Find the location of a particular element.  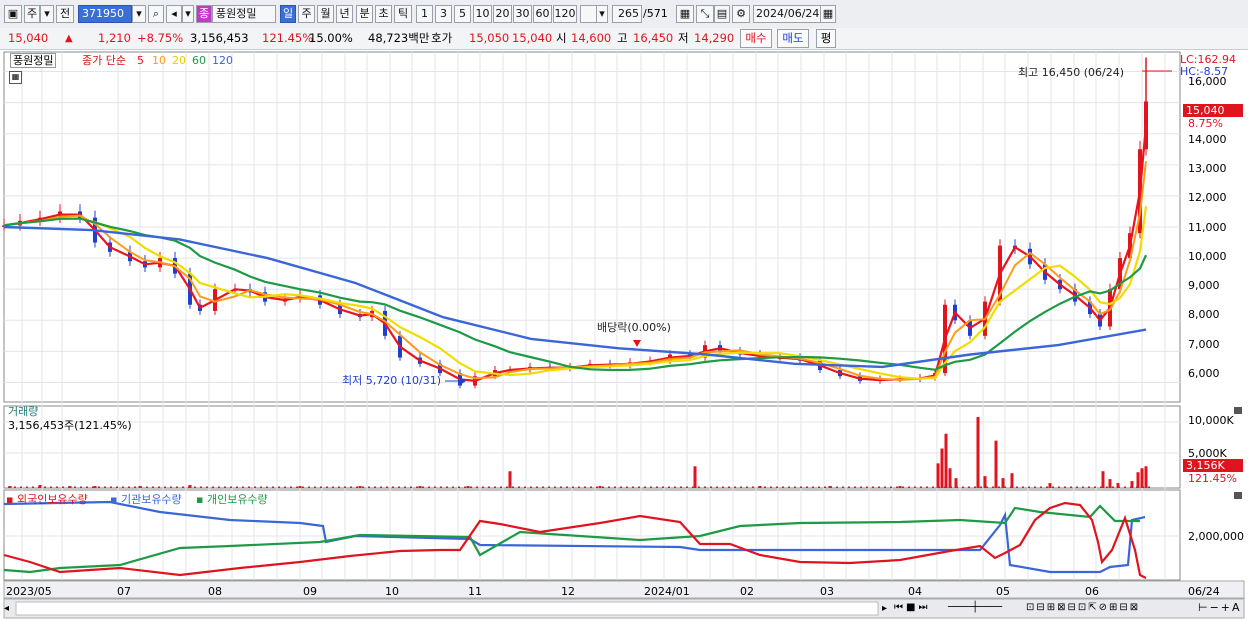

ask-price: 15,050 is located at coordinates (489, 38).